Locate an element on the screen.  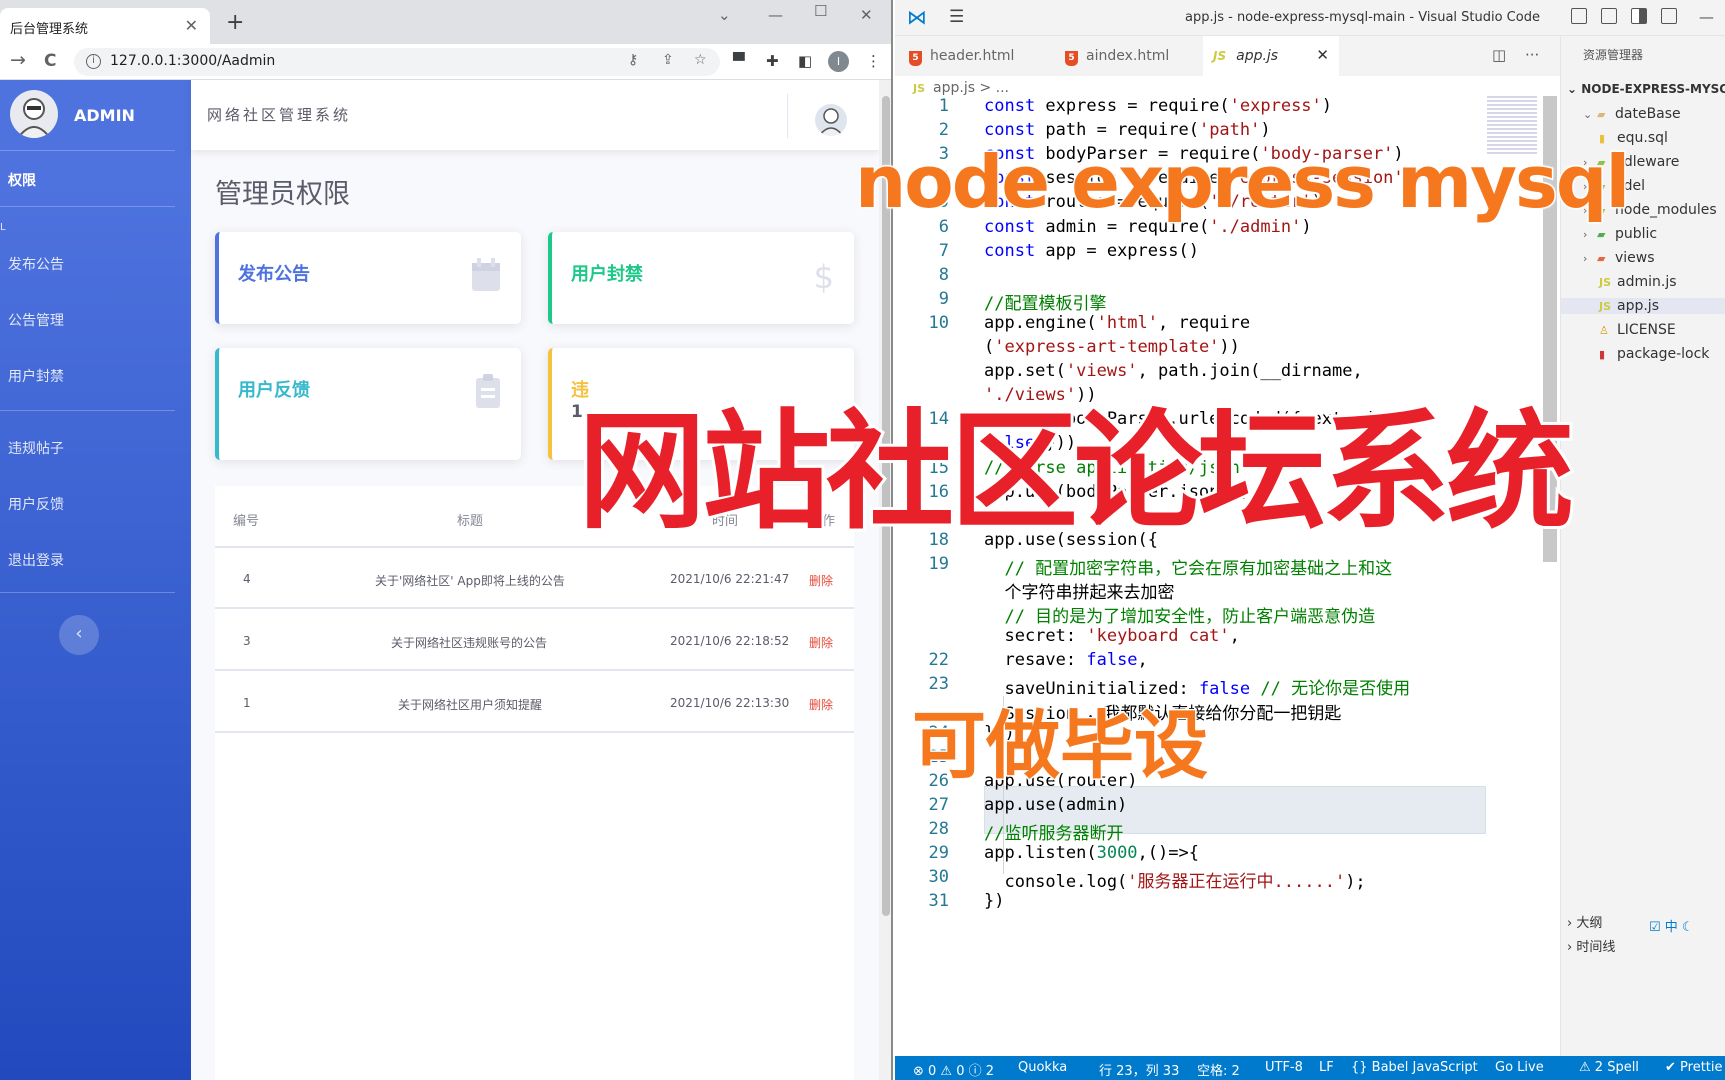
forward-icon: → is located at coordinates (18, 60).